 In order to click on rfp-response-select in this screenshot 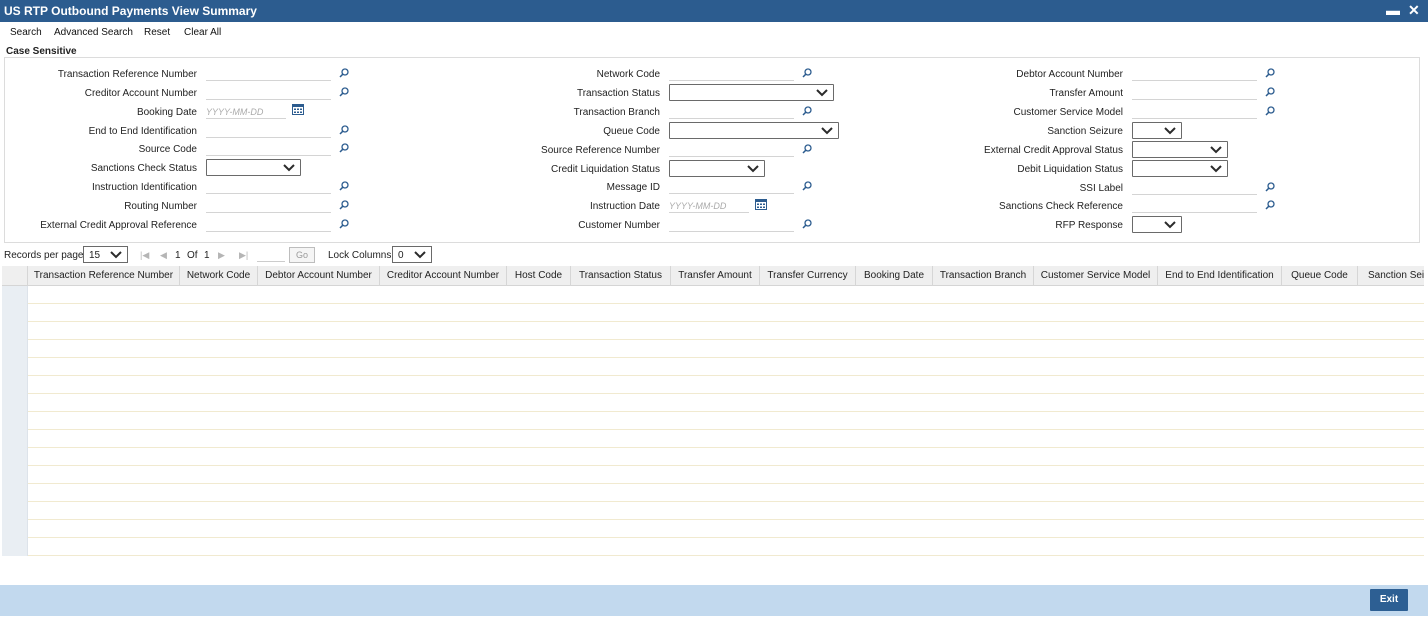, I will do `click(1157, 224)`.